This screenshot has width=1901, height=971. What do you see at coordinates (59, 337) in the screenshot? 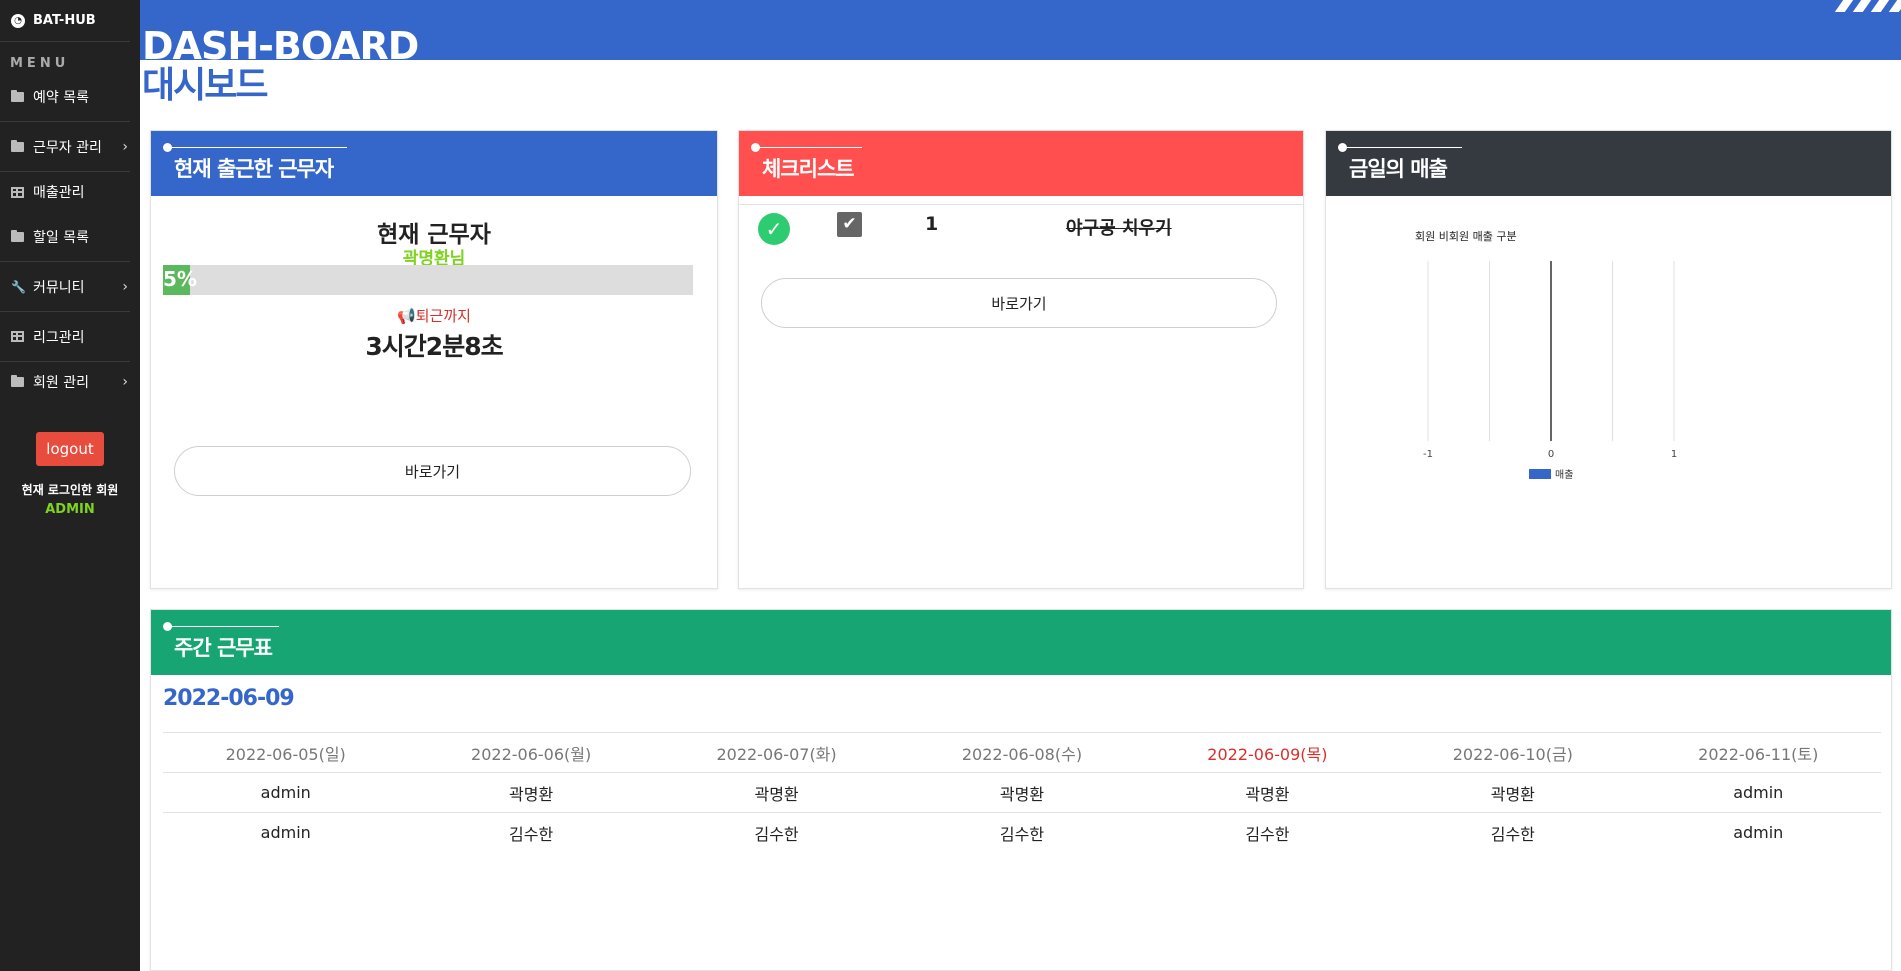
I see `sidebar-item-label: 리그관리` at bounding box center [59, 337].